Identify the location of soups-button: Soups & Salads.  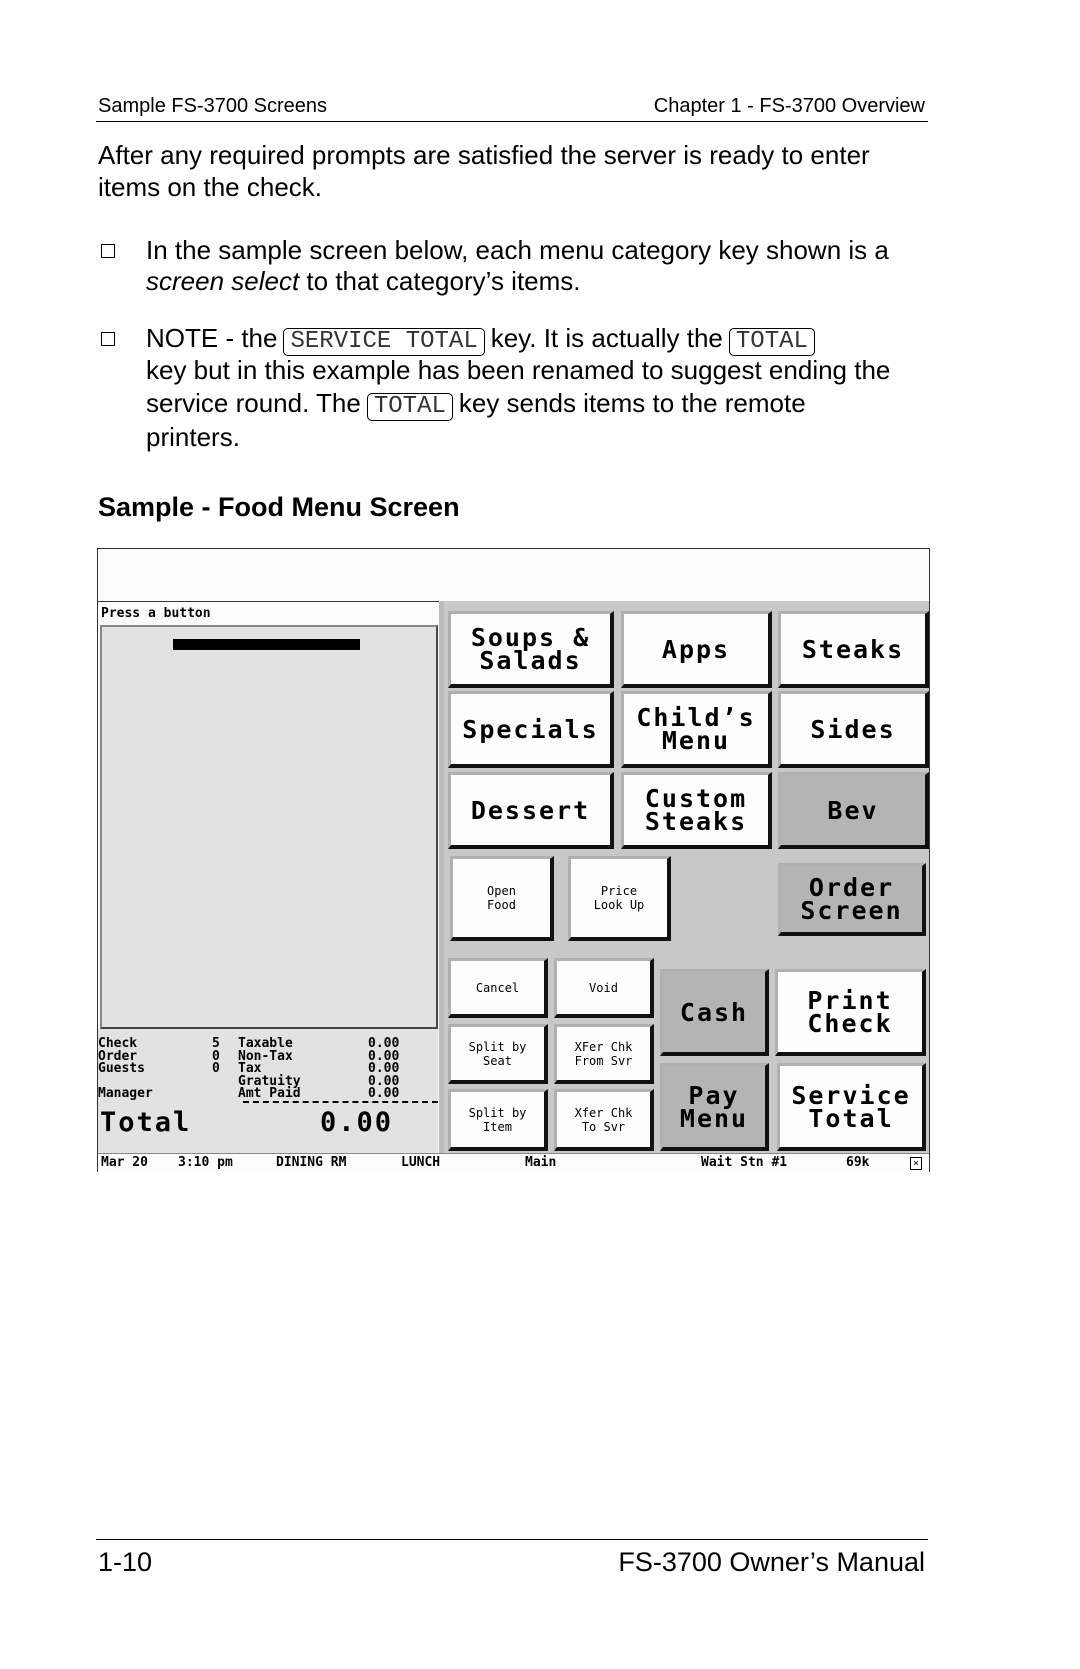
(531, 649).